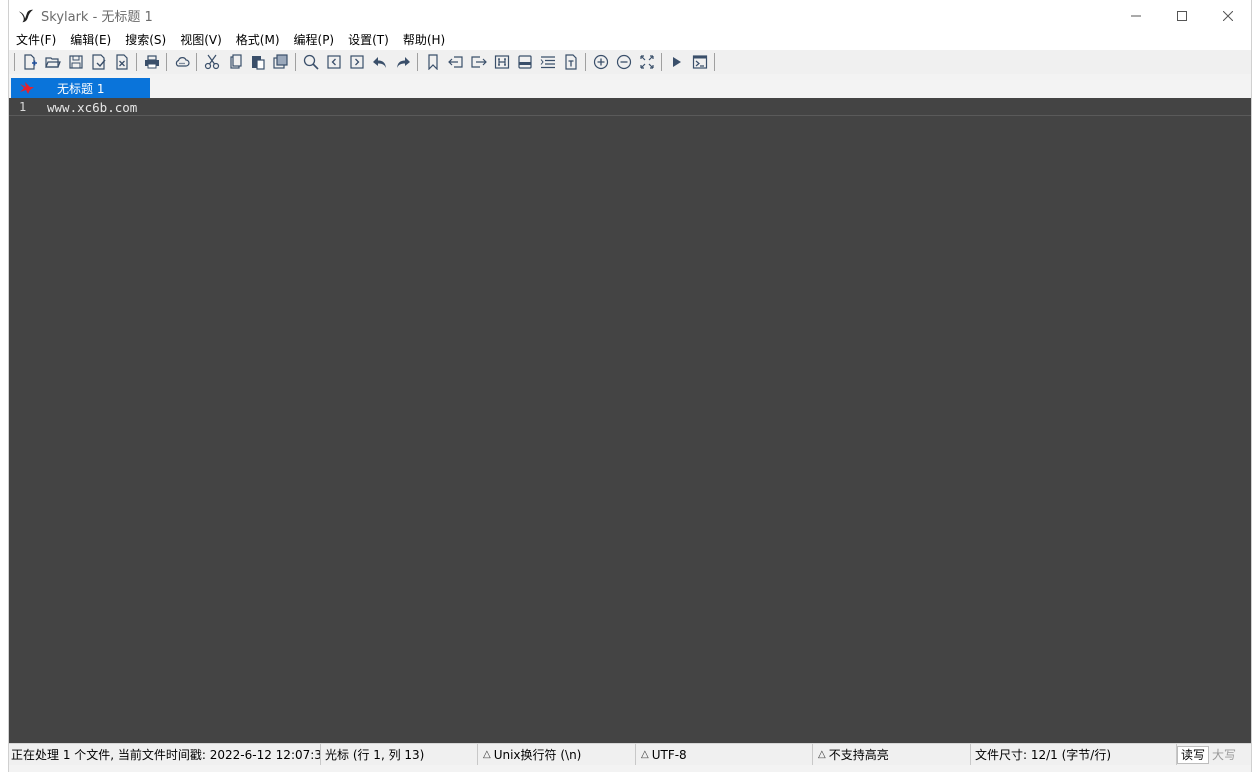  Describe the element at coordinates (27, 88) in the screenshot. I see `bird-tab-icon` at that location.